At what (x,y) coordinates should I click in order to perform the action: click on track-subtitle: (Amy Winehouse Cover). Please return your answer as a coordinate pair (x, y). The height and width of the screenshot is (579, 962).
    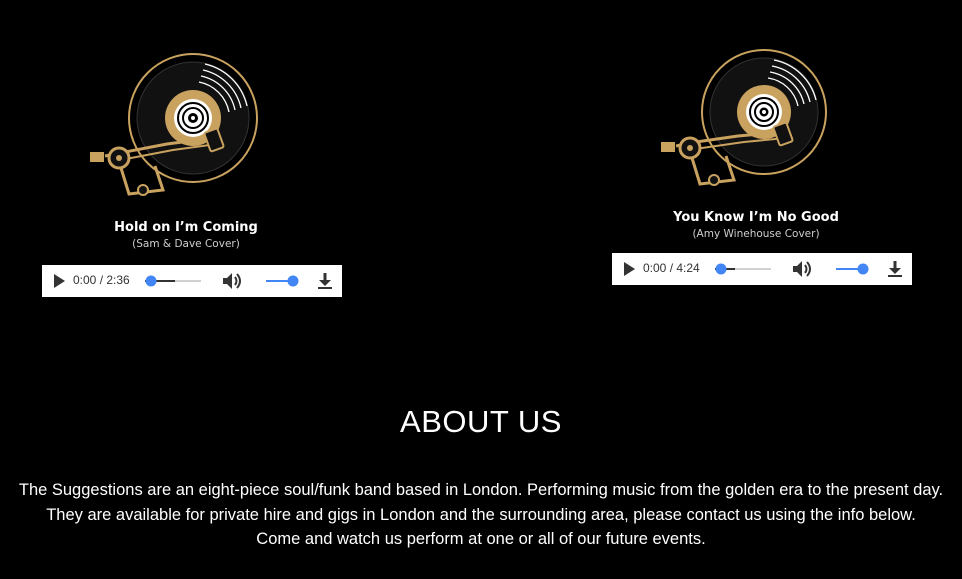
    Looking at the image, I should click on (756, 234).